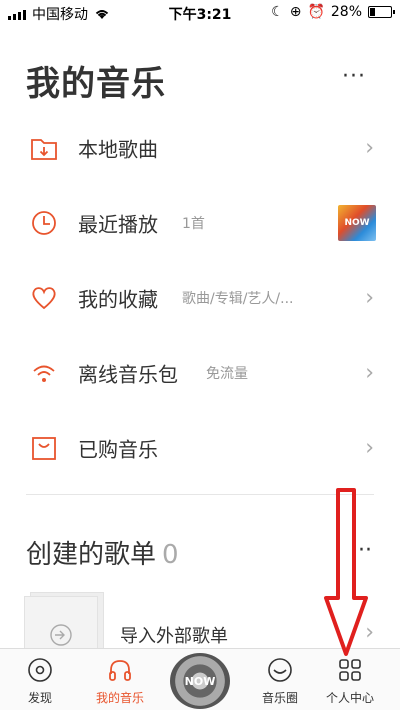 The width and height of the screenshot is (400, 710). Describe the element at coordinates (316, 12) in the screenshot. I see `alarm-icon: ⏰` at that location.